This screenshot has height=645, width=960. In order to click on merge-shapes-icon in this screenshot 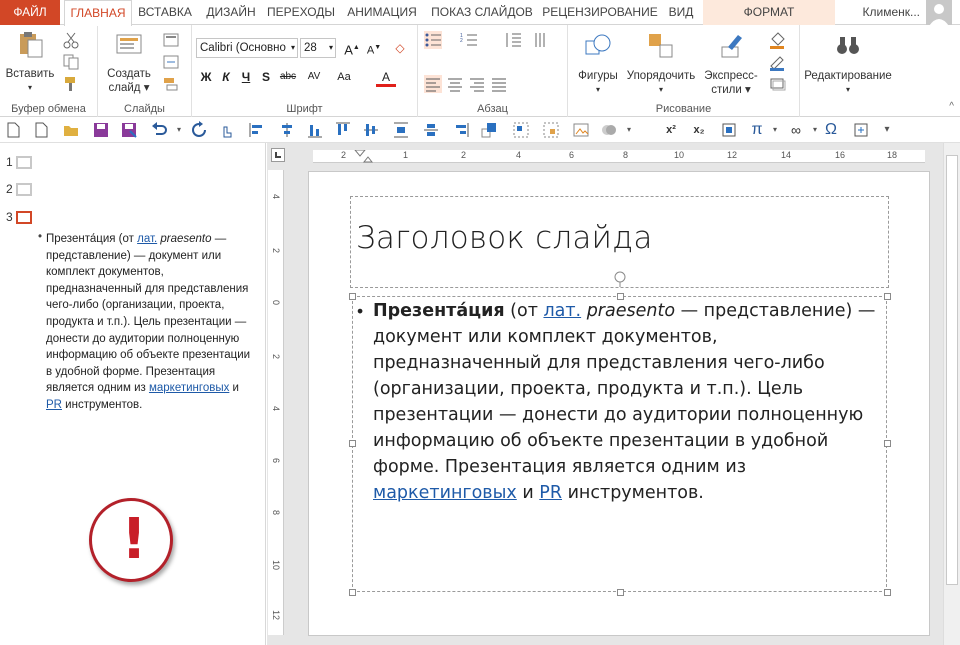, I will do `click(609, 130)`.